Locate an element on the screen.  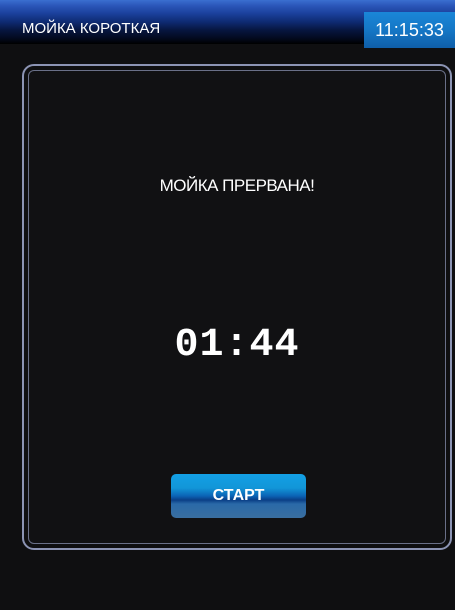
clock: 11:15:33 is located at coordinates (409, 30).